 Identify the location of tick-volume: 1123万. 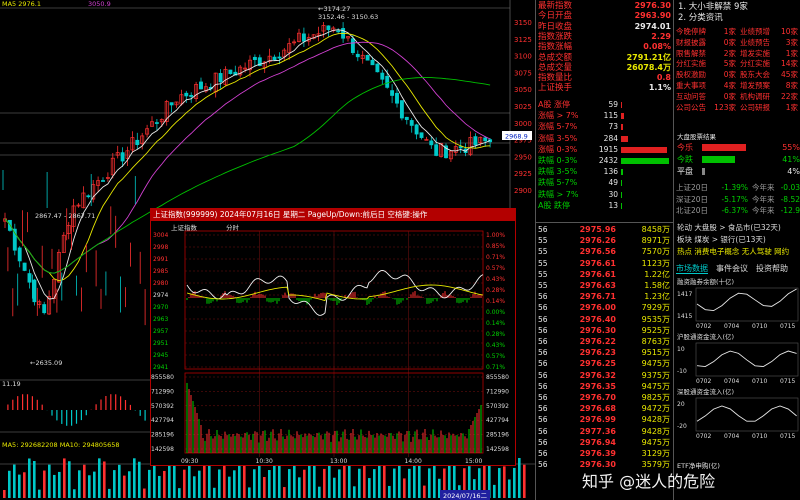
(655, 263).